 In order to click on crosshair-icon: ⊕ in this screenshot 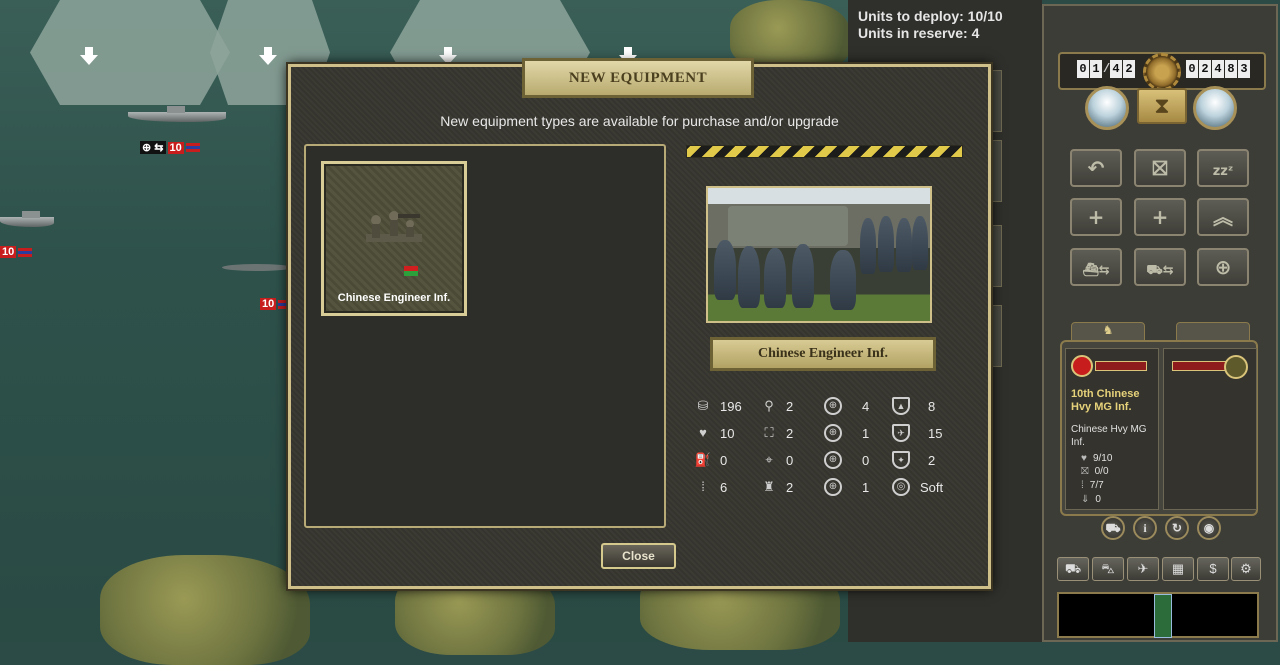, I will do `click(1223, 267)`.